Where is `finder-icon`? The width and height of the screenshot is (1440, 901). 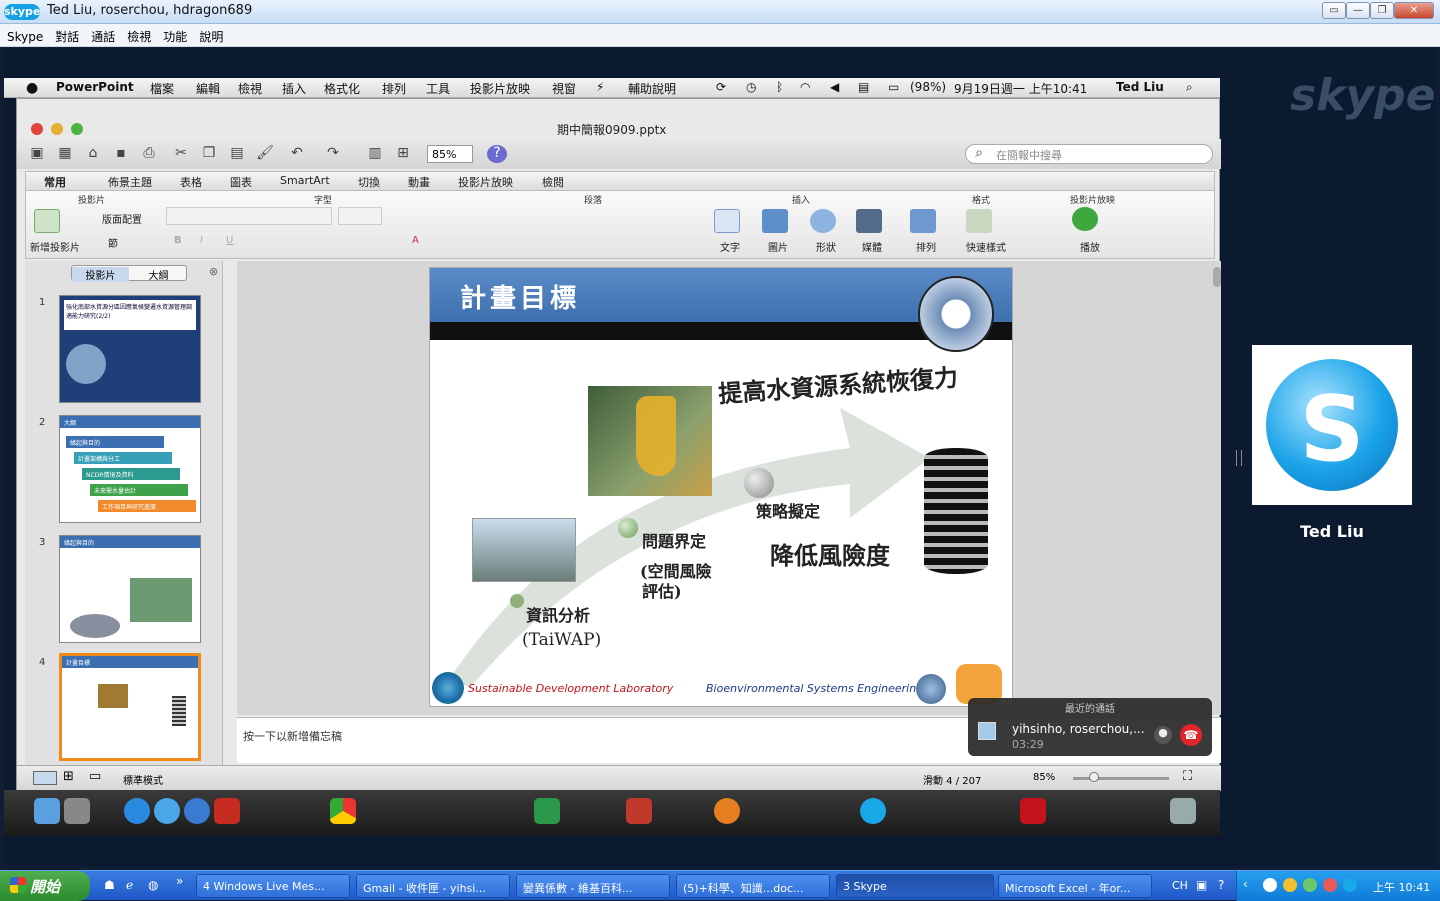 finder-icon is located at coordinates (47, 811).